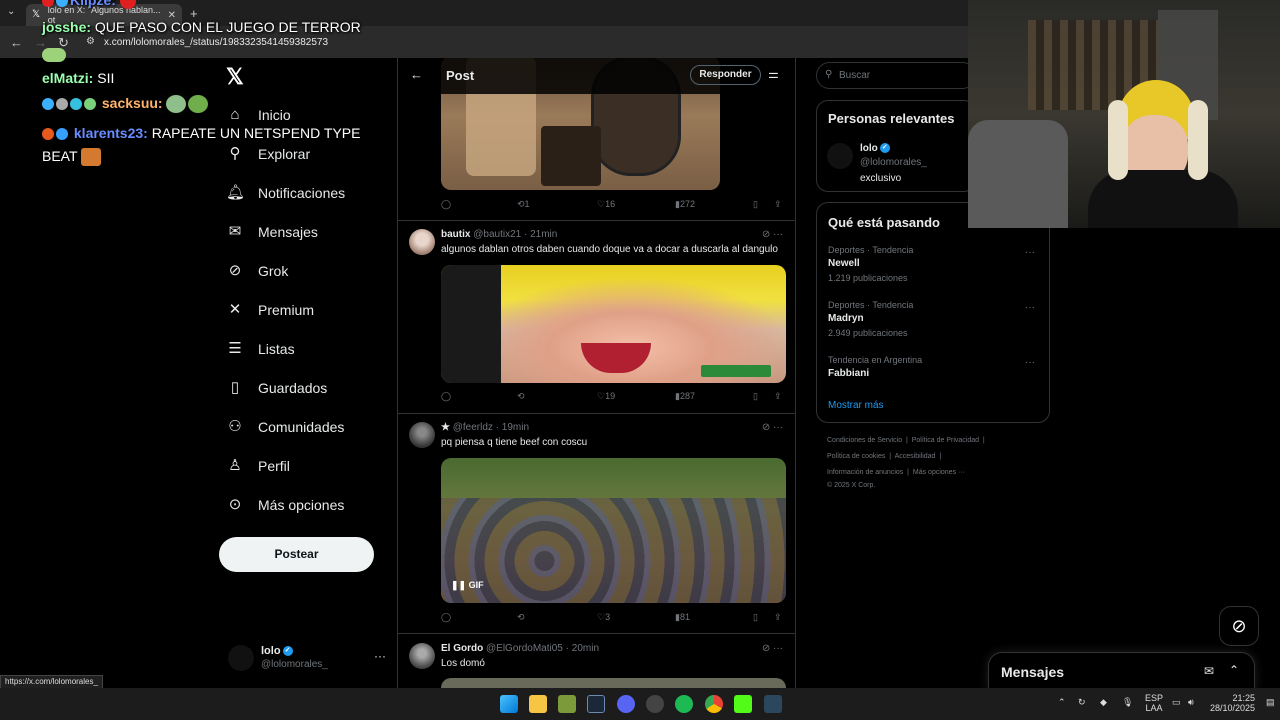 The height and width of the screenshot is (720, 1280). What do you see at coordinates (1232, 703) in the screenshot?
I see `clock: 21:25 28/10/2025` at bounding box center [1232, 703].